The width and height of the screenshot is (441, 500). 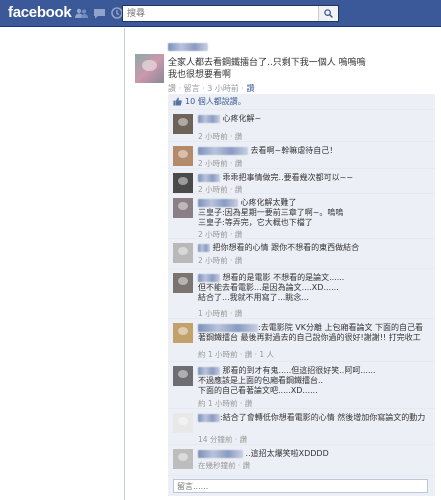 I want to click on author-avatar, so click(x=149, y=68).